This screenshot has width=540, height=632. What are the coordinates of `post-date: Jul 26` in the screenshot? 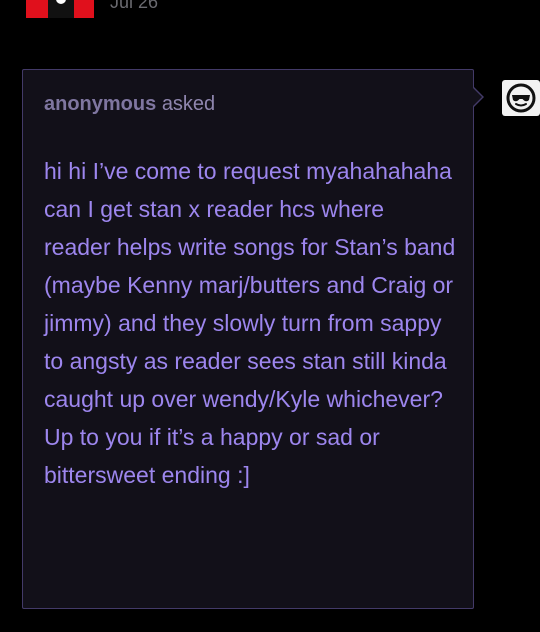 It's located at (134, 6).